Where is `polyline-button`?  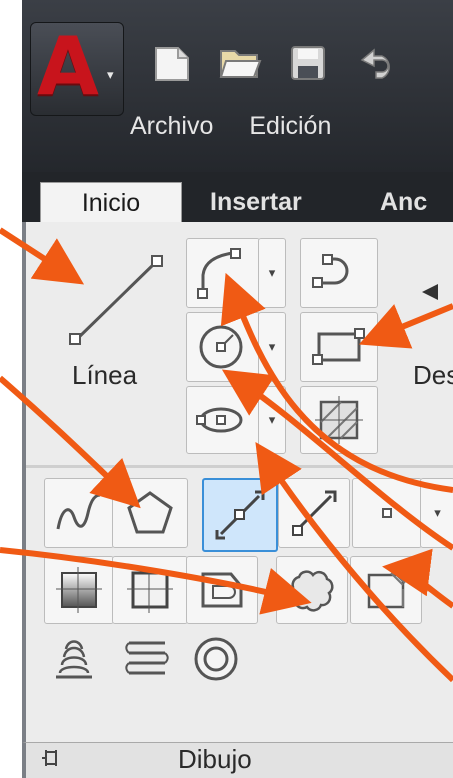
polyline-button is located at coordinates (223, 273).